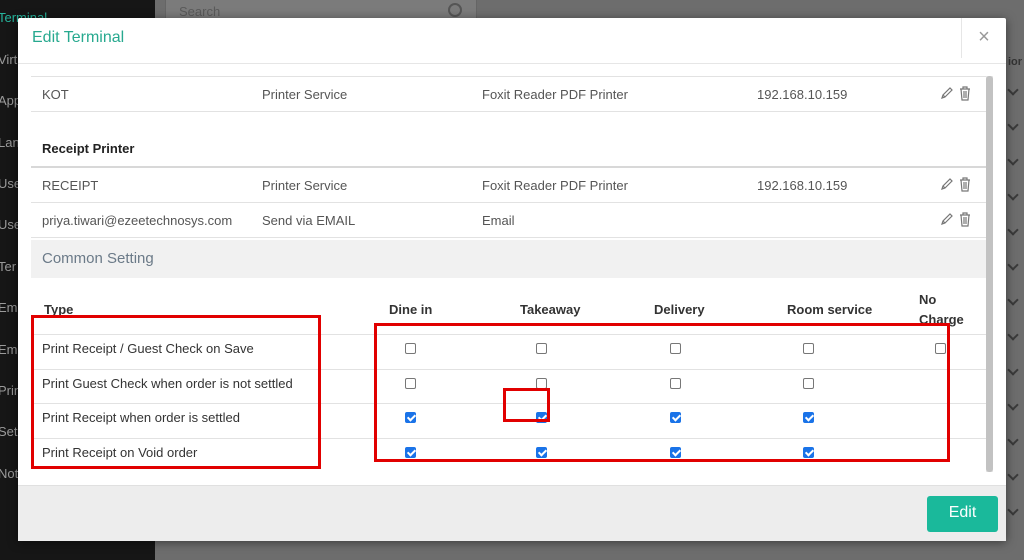 This screenshot has height=560, width=1024. I want to click on modal-header: Edit Terminal ×, so click(512, 41).